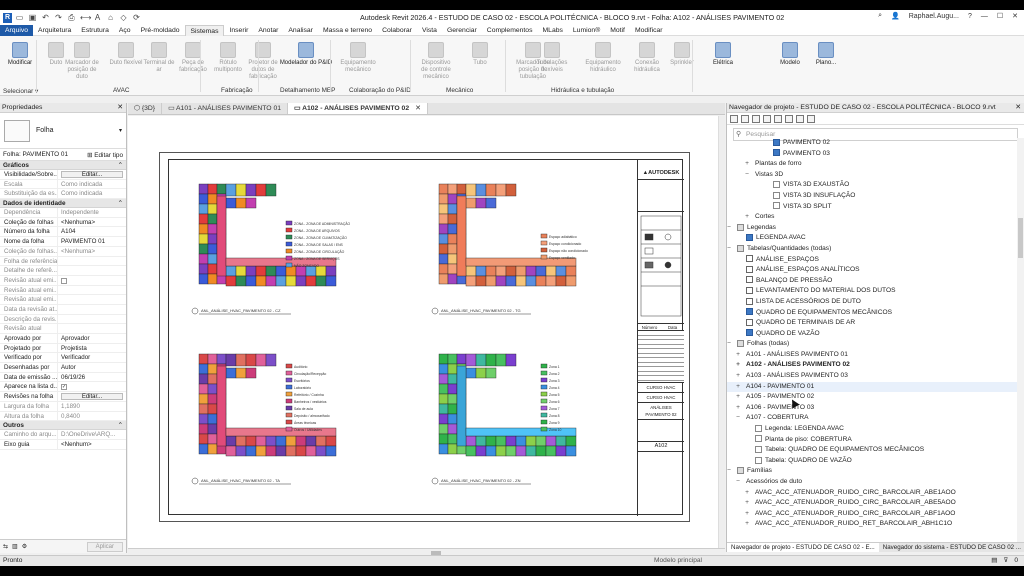 Image resolution: width=1024 pixels, height=576 pixels. Describe the element at coordinates (35, 154) in the screenshot. I see `instance-label: Folha: PAVIMENTO 01` at that location.